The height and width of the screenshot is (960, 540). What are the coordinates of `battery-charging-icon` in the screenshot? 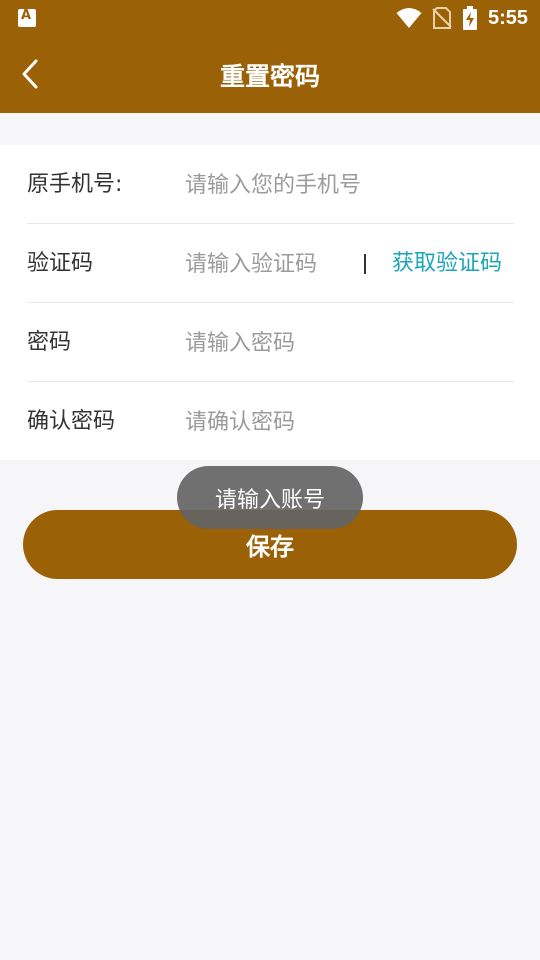 It's located at (469, 18).